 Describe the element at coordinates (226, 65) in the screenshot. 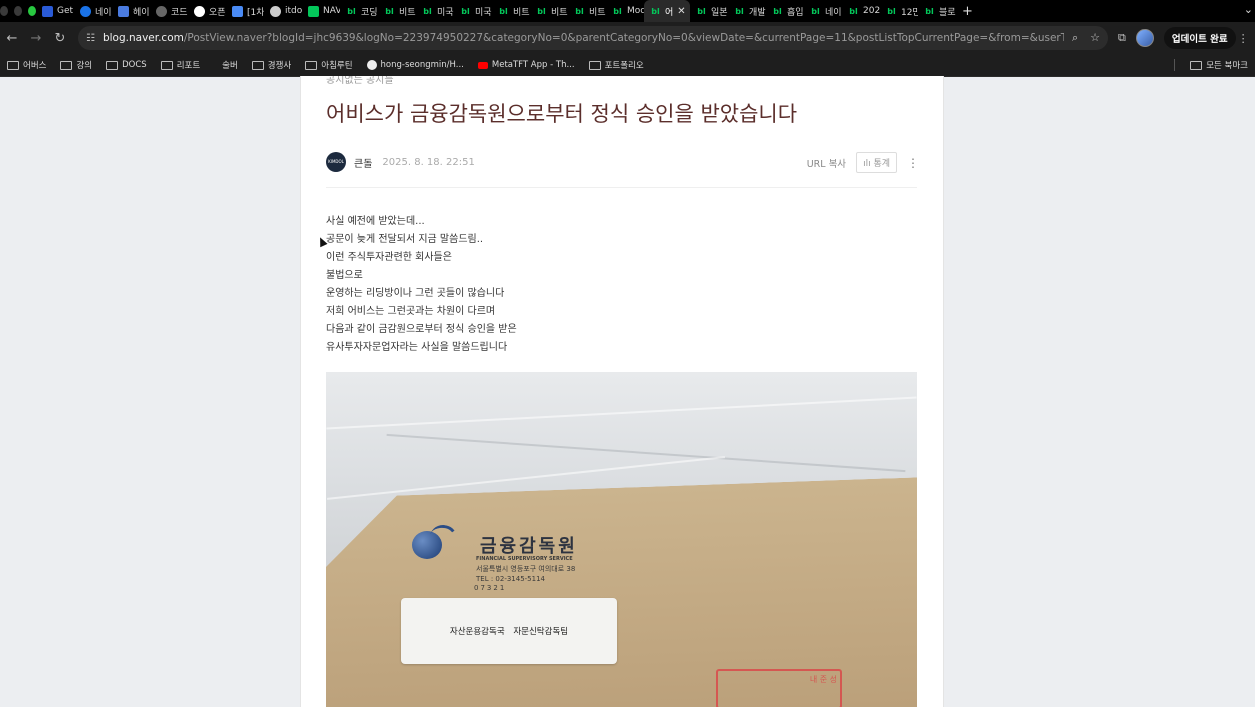

I see `bookmark-item: 술버` at that location.